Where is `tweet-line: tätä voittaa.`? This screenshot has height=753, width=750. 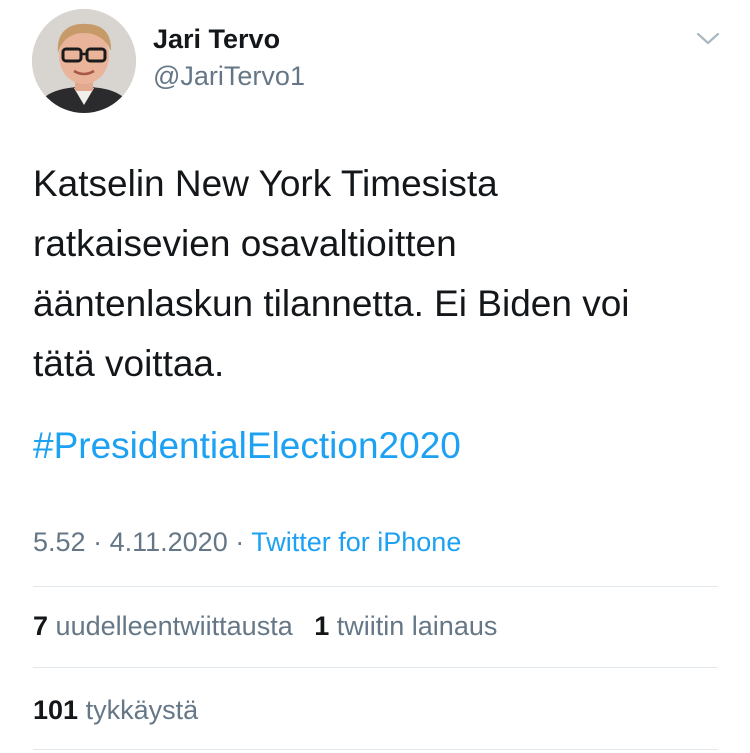 tweet-line: tätä voittaa. is located at coordinates (129, 363).